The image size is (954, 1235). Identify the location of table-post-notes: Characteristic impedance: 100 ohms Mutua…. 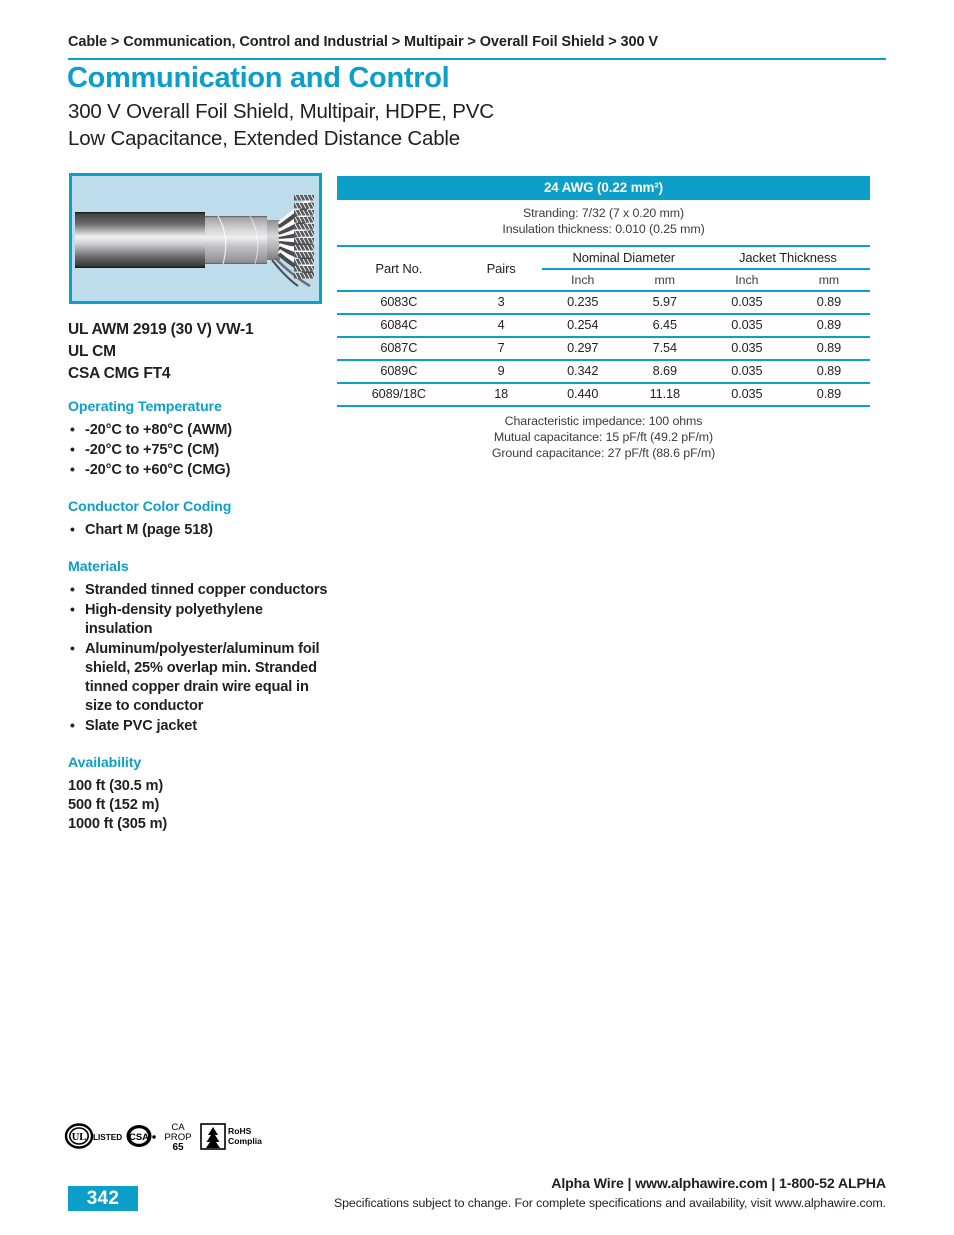
(603, 434).